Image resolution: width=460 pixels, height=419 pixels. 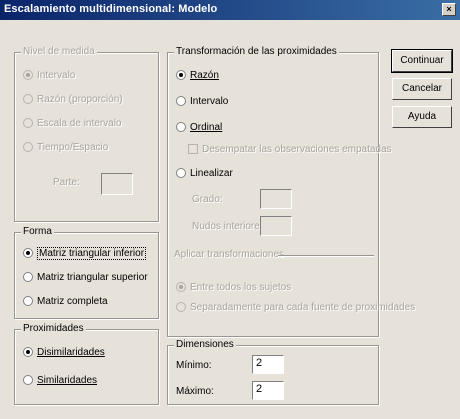 I want to click on measurement-option-0: Intervalo, so click(x=49, y=75).